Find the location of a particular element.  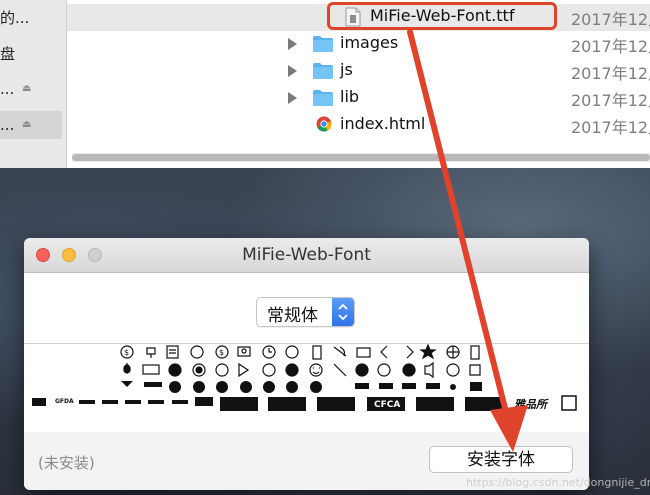

arrow-head is located at coordinates (509, 428).